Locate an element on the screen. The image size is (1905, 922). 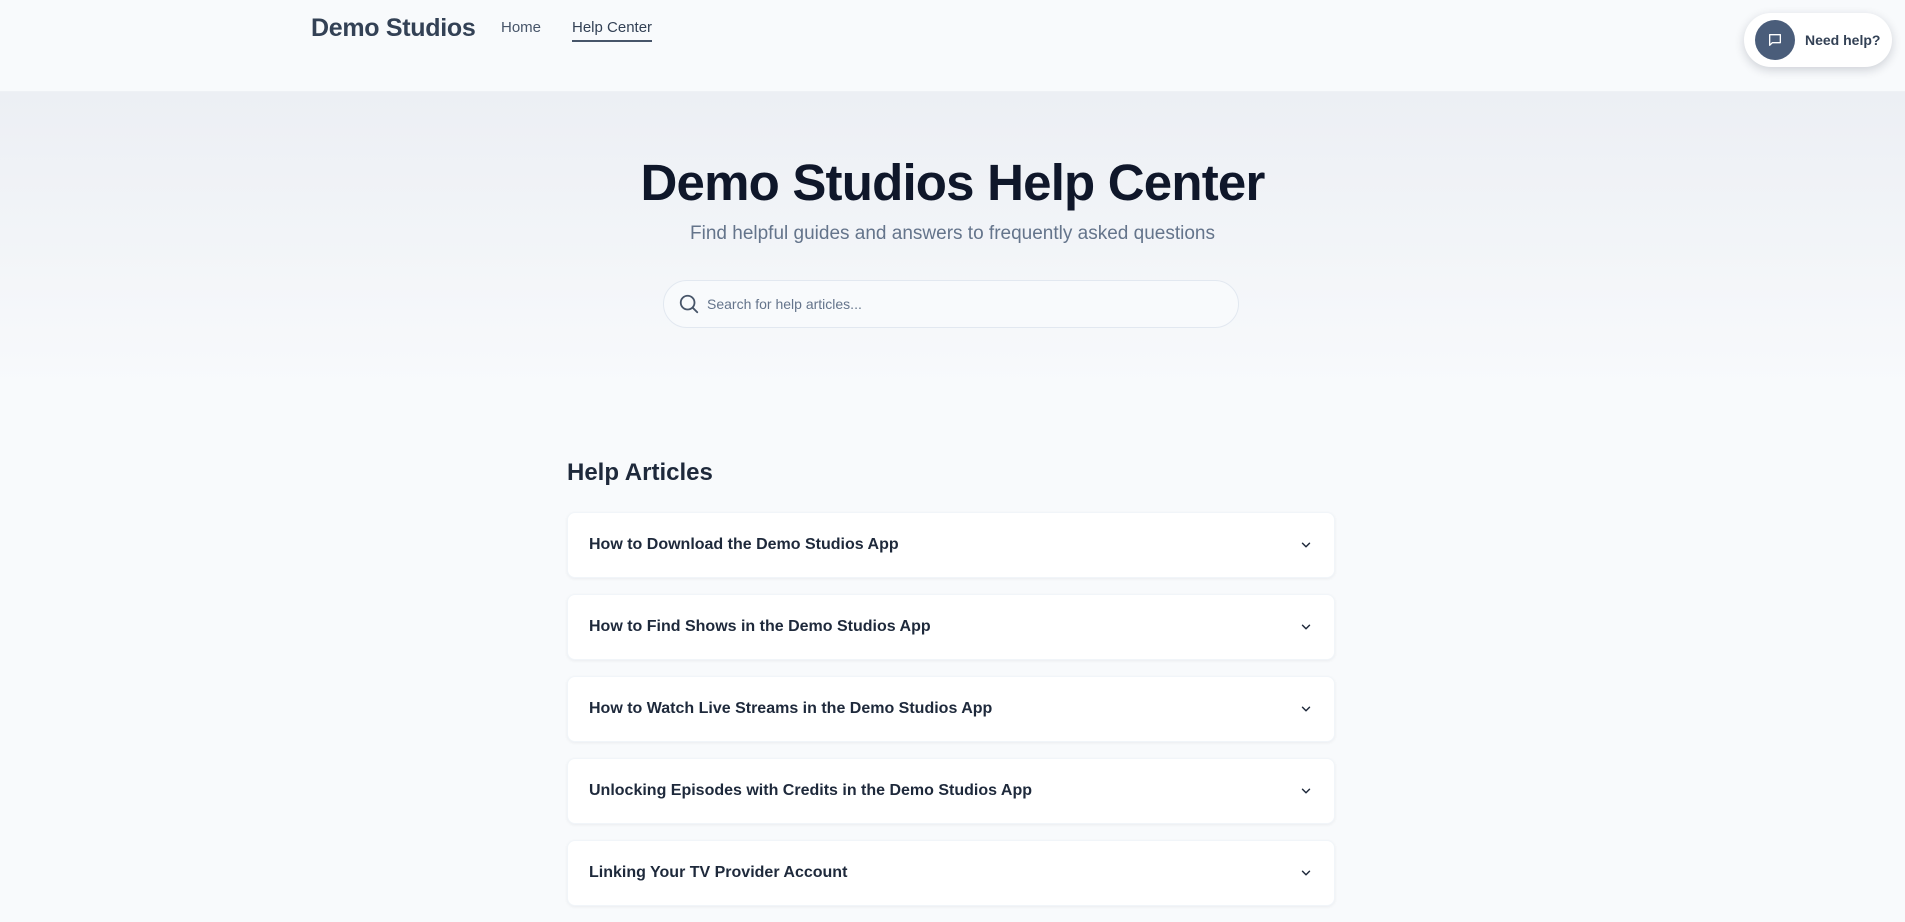
nav-link-home: Home is located at coordinates (521, 27).